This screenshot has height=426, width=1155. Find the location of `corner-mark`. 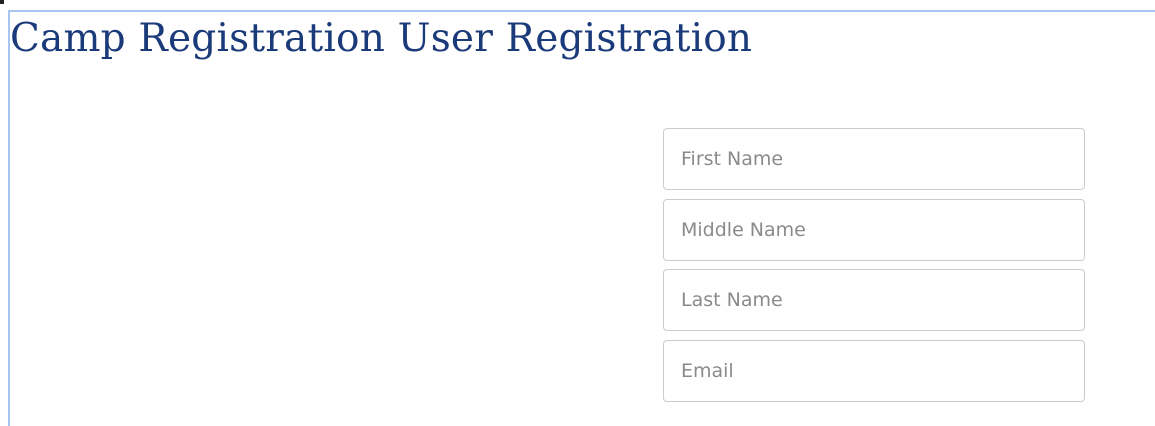

corner-mark is located at coordinates (2, 2).